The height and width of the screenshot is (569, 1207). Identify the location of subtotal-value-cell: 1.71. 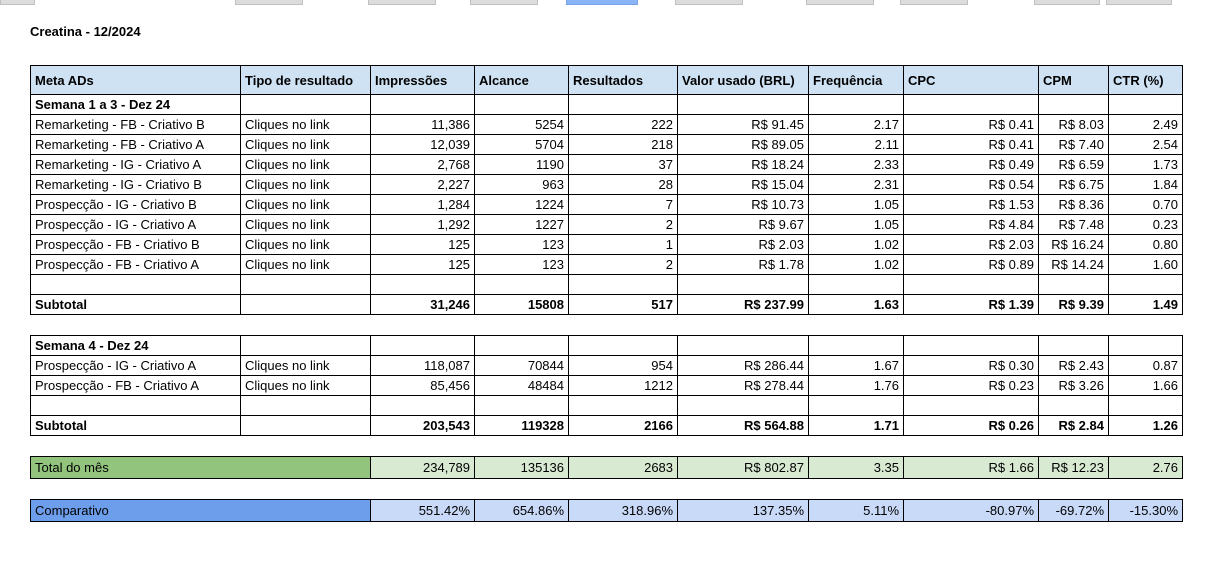
(856, 425).